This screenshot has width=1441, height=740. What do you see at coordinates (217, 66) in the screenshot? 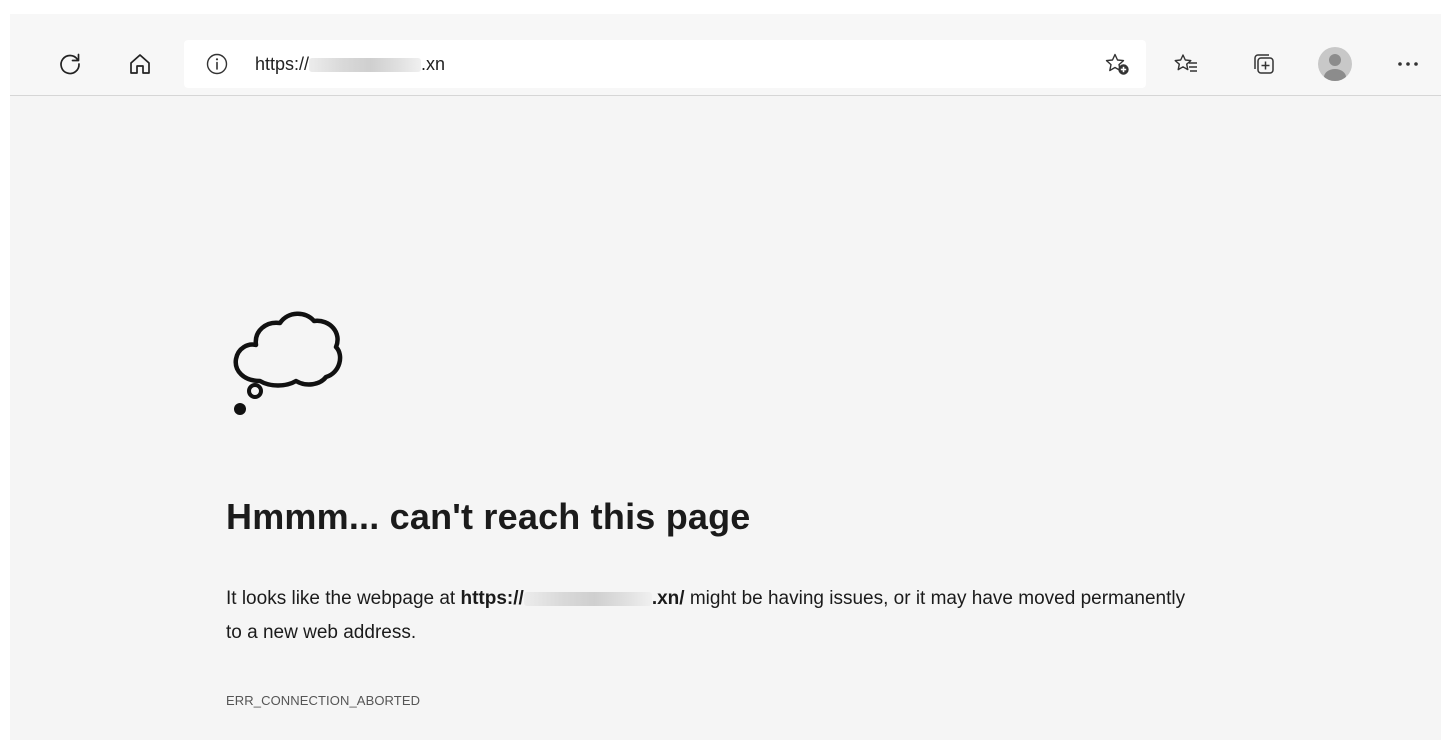
I see `info-icon` at bounding box center [217, 66].